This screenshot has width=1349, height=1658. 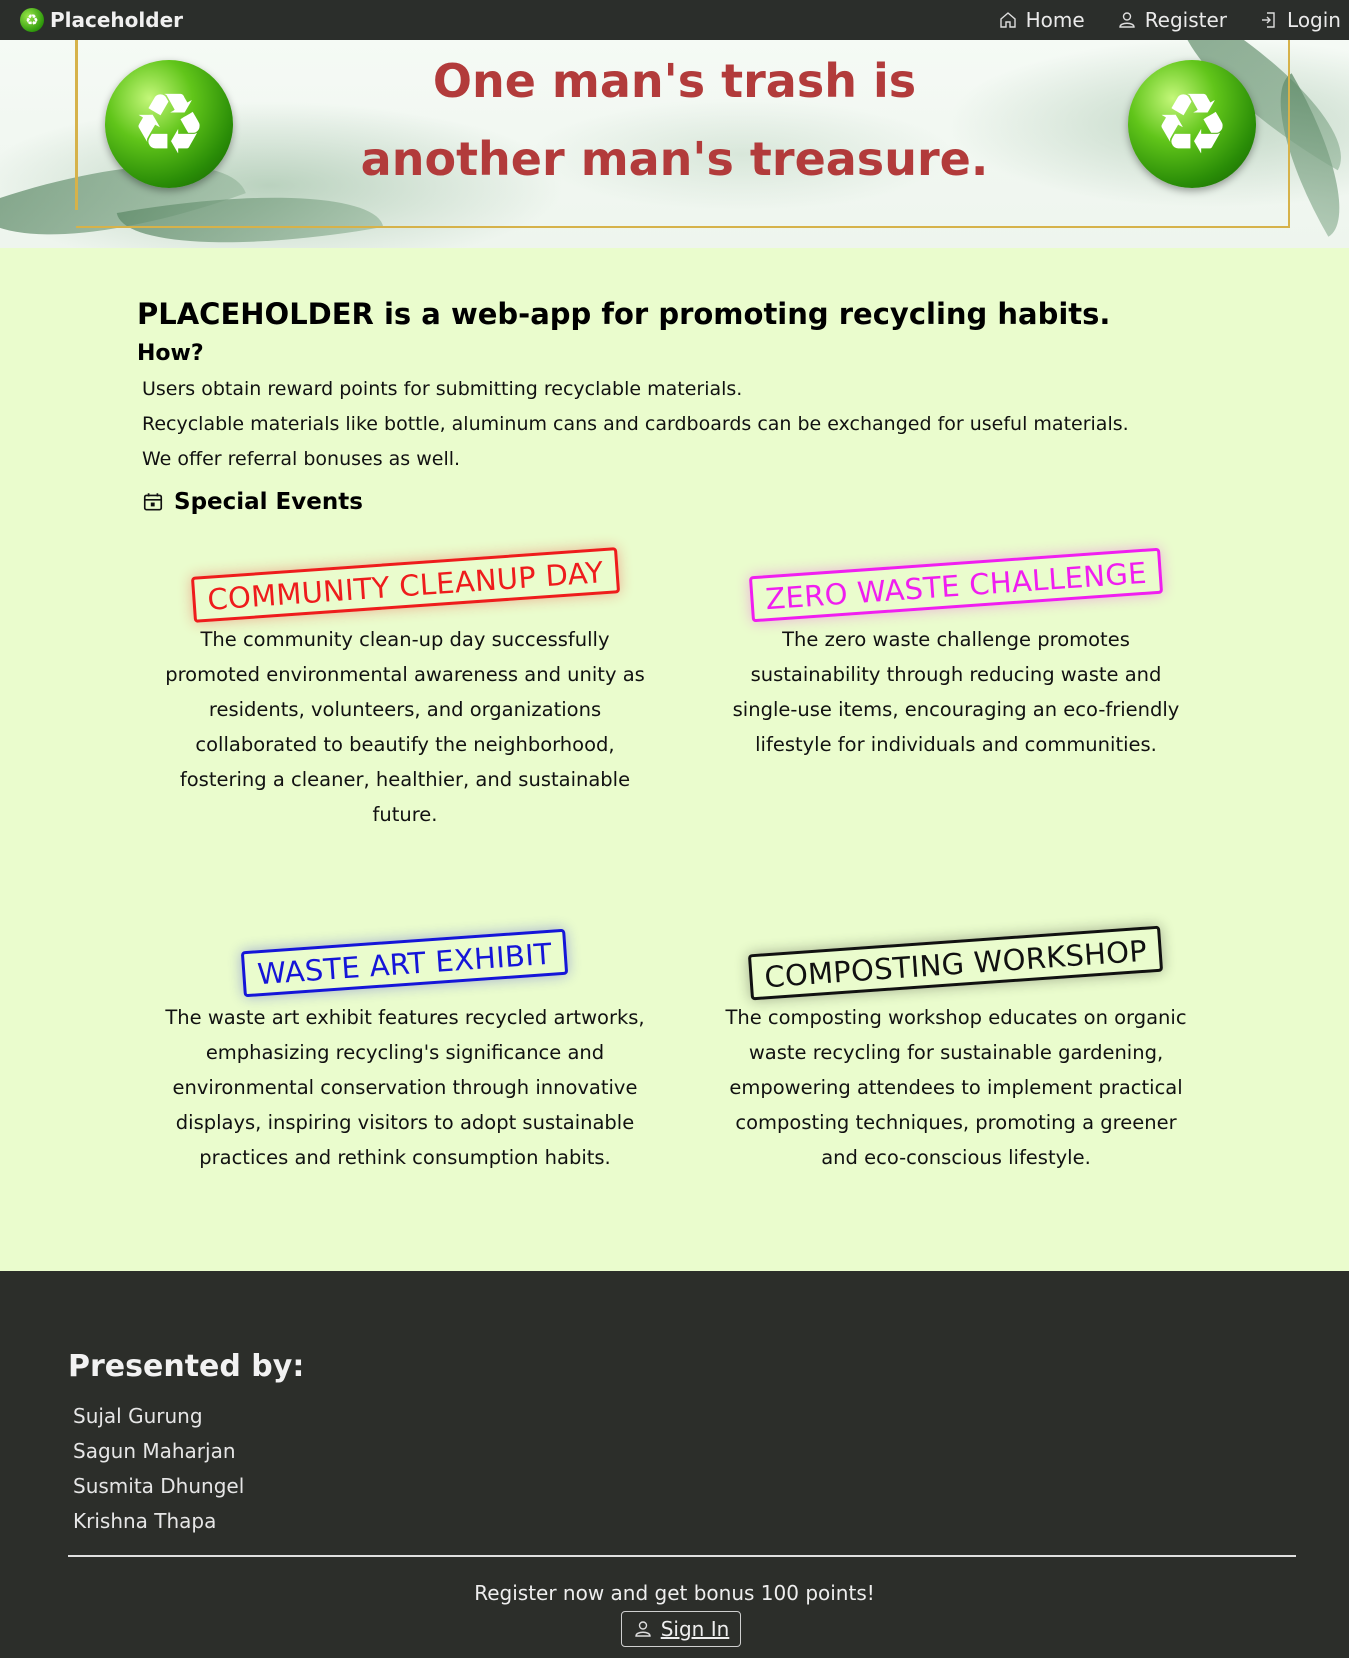 I want to click on login-icon, so click(x=1268, y=20).